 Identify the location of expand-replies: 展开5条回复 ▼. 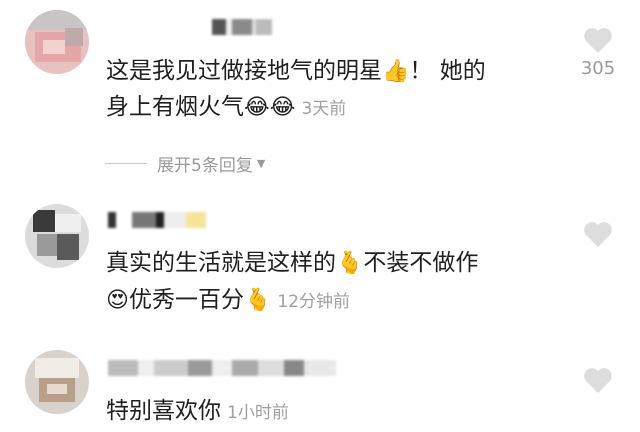
(185, 163).